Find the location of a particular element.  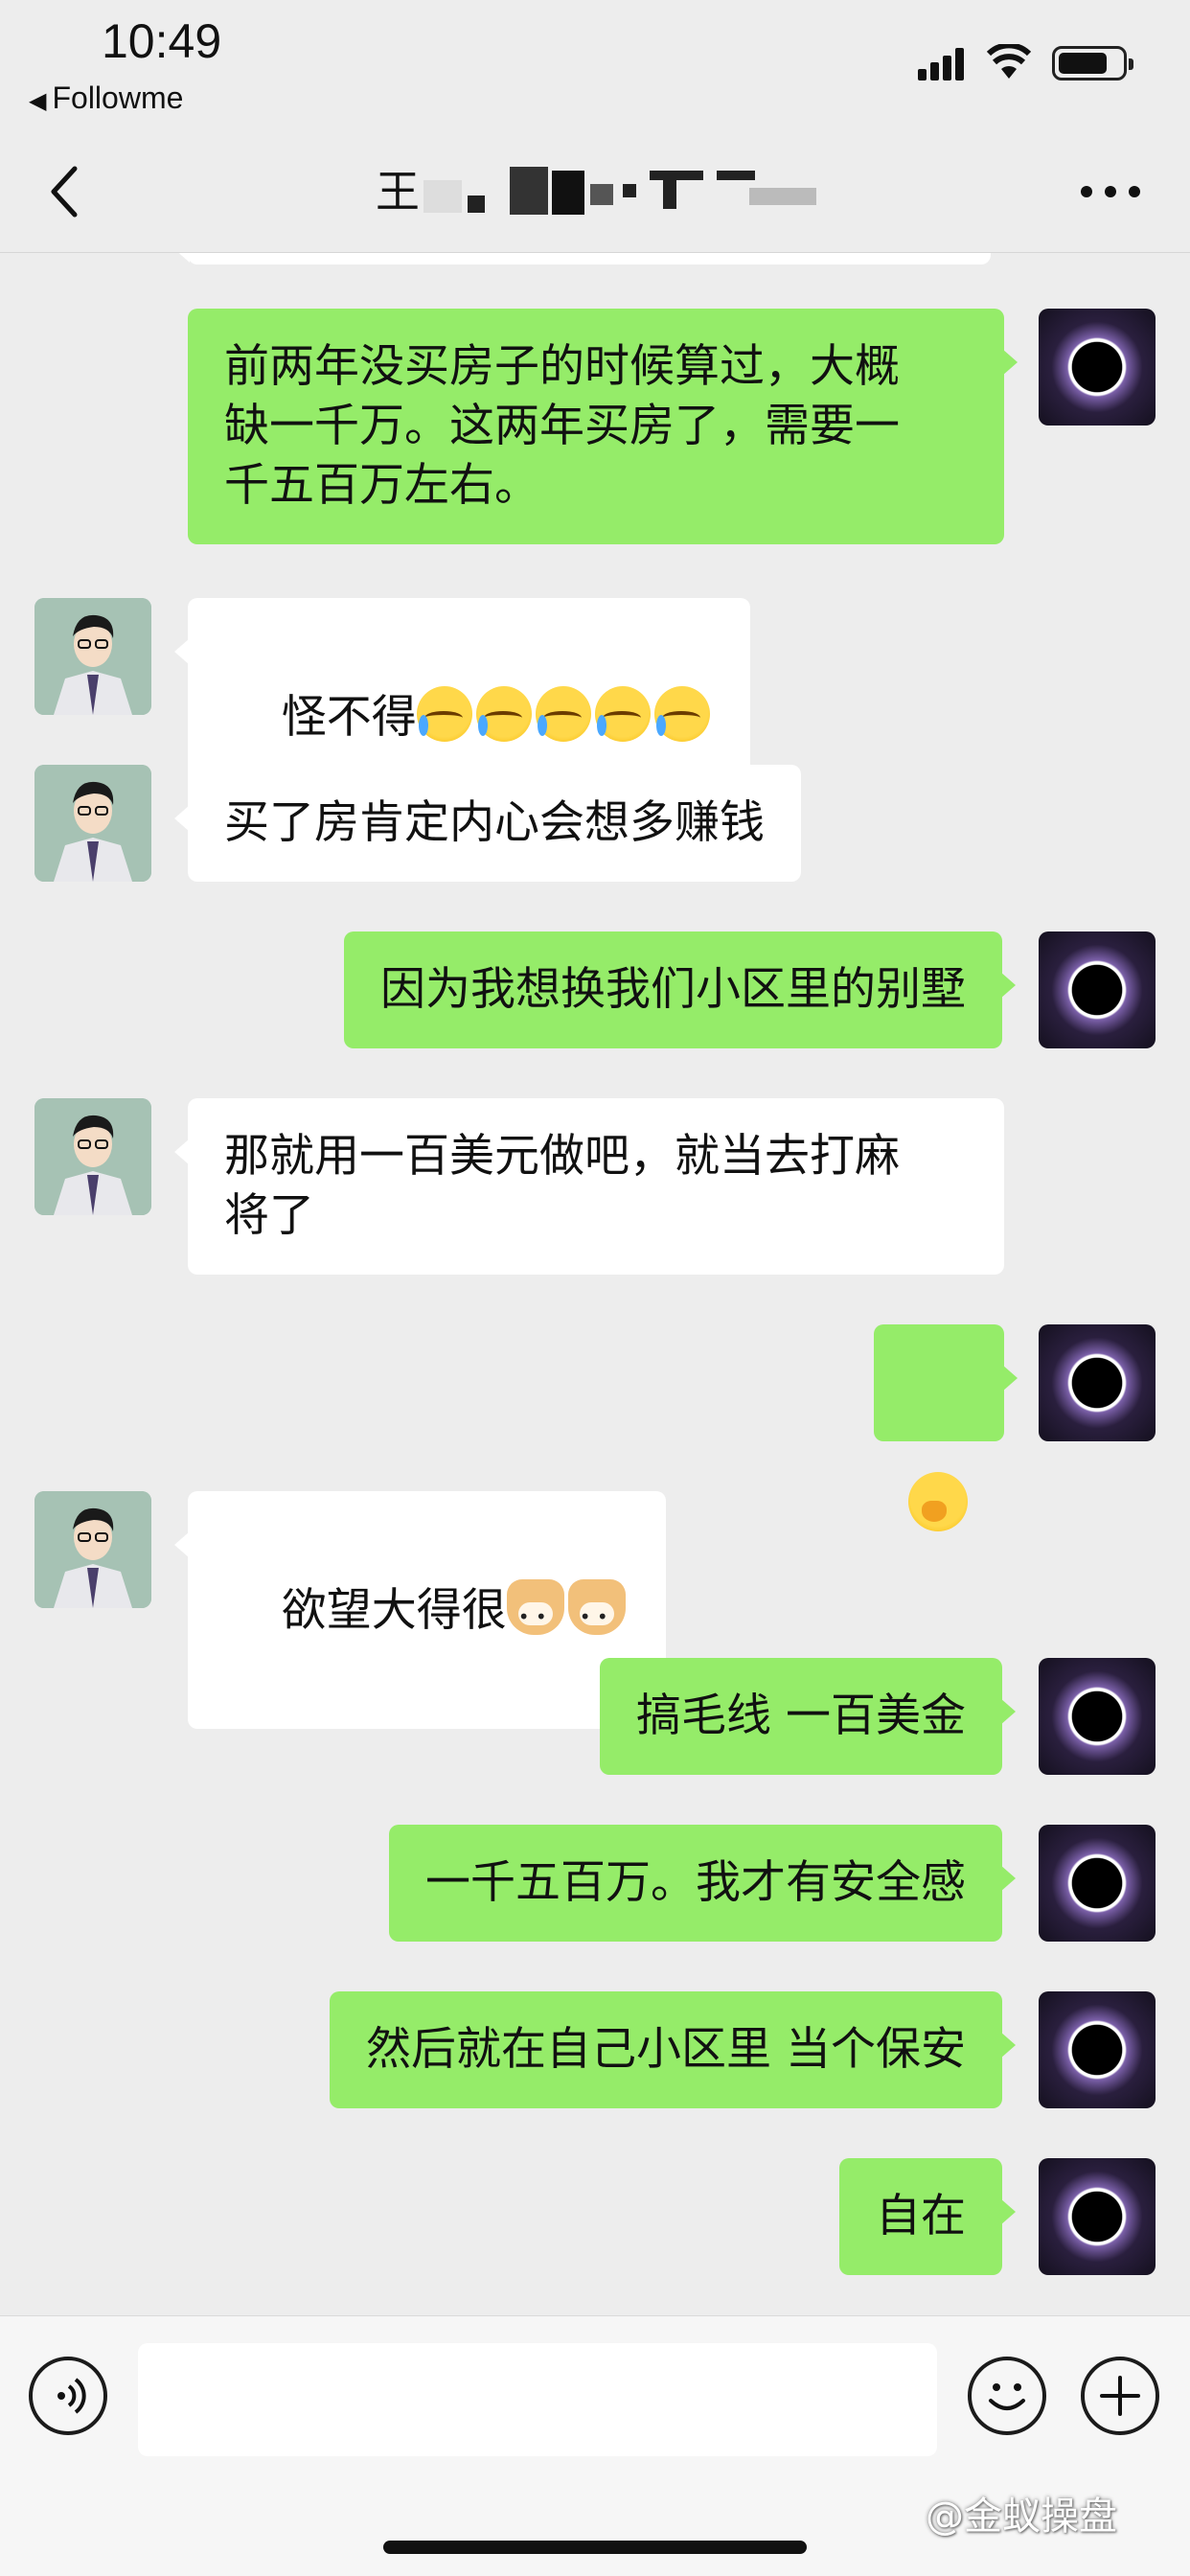

chat-header: 王 is located at coordinates (595, 189).